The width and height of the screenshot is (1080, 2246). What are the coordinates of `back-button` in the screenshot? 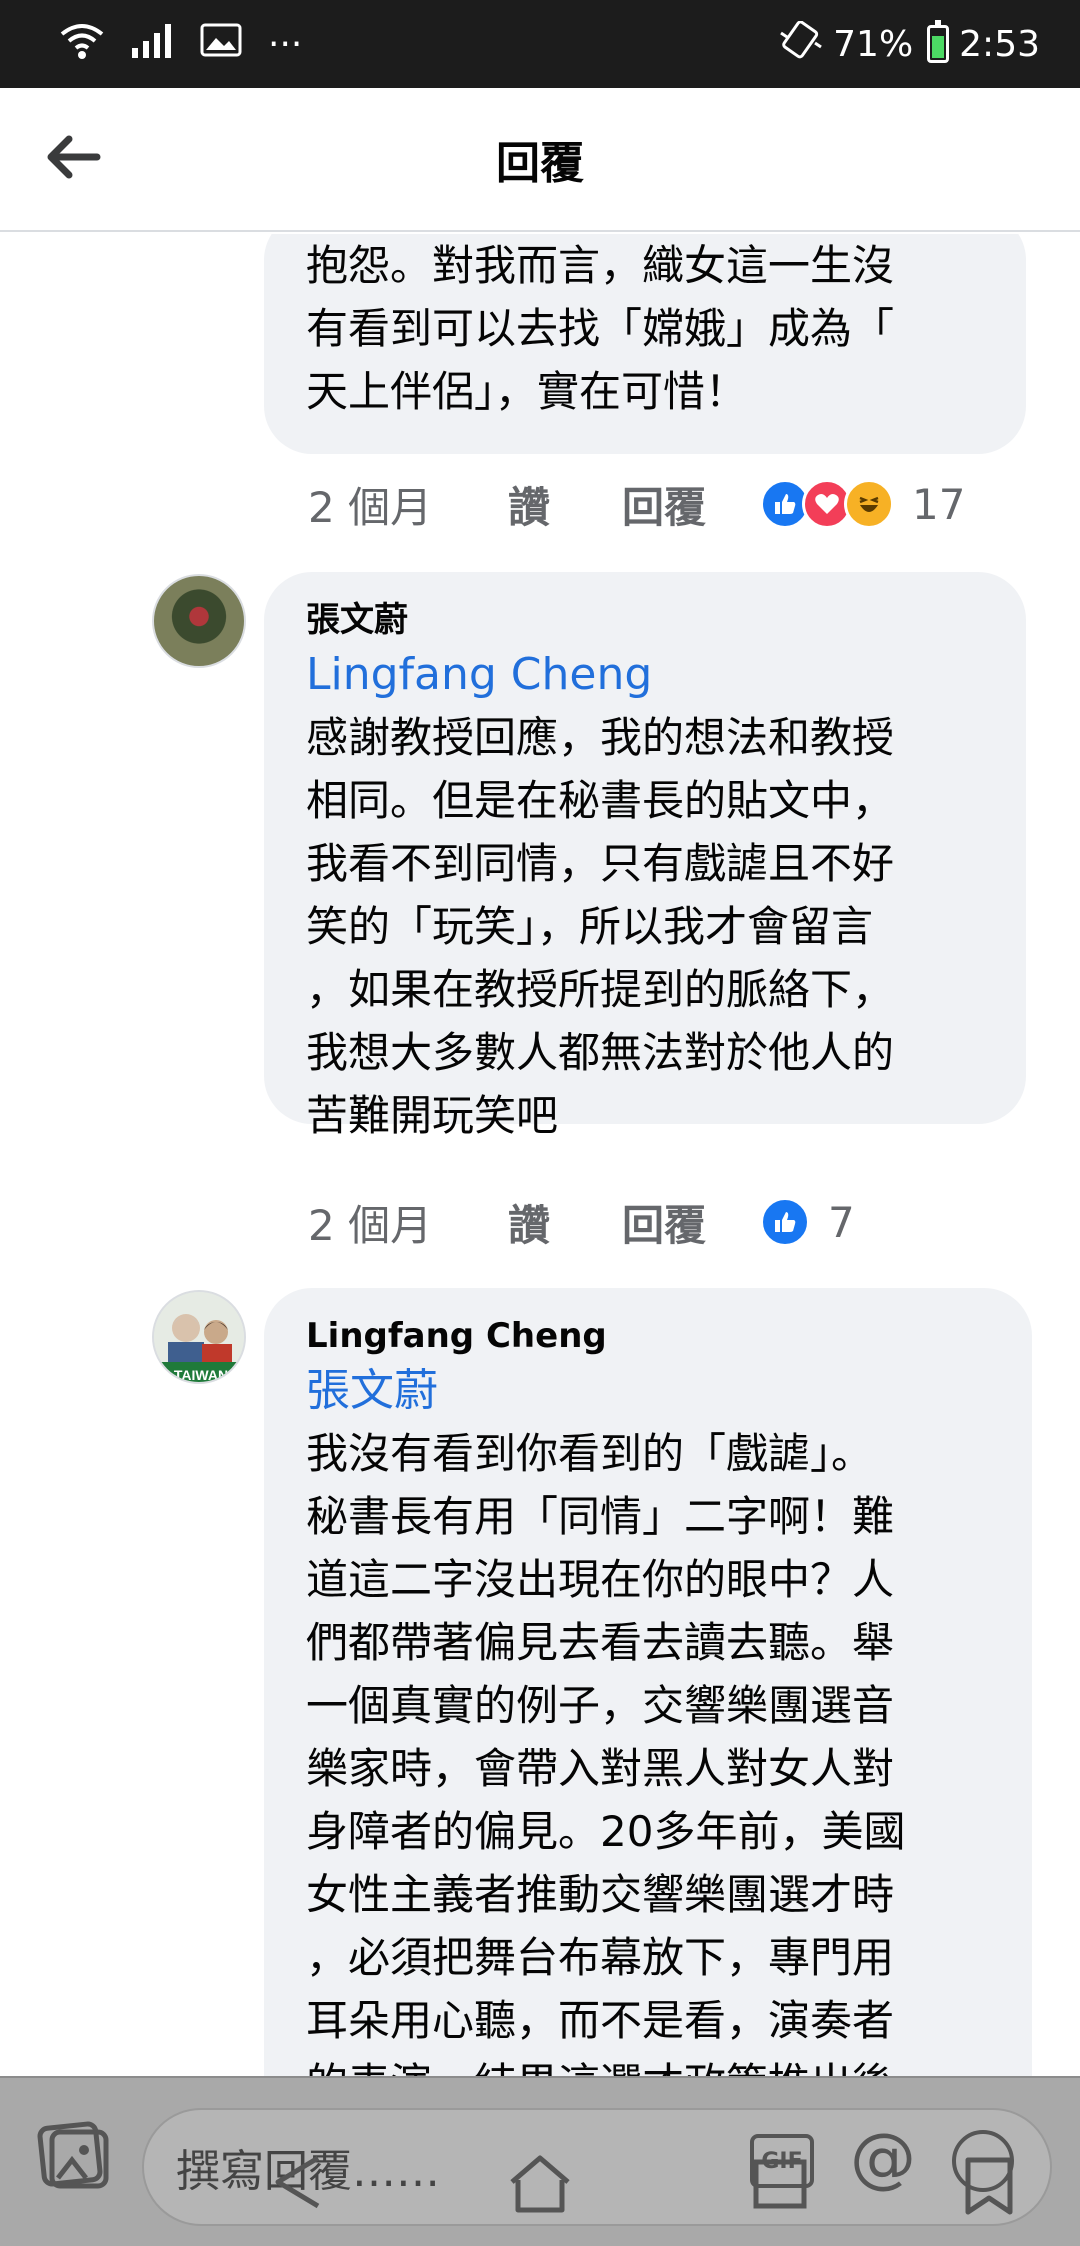 It's located at (73, 159).